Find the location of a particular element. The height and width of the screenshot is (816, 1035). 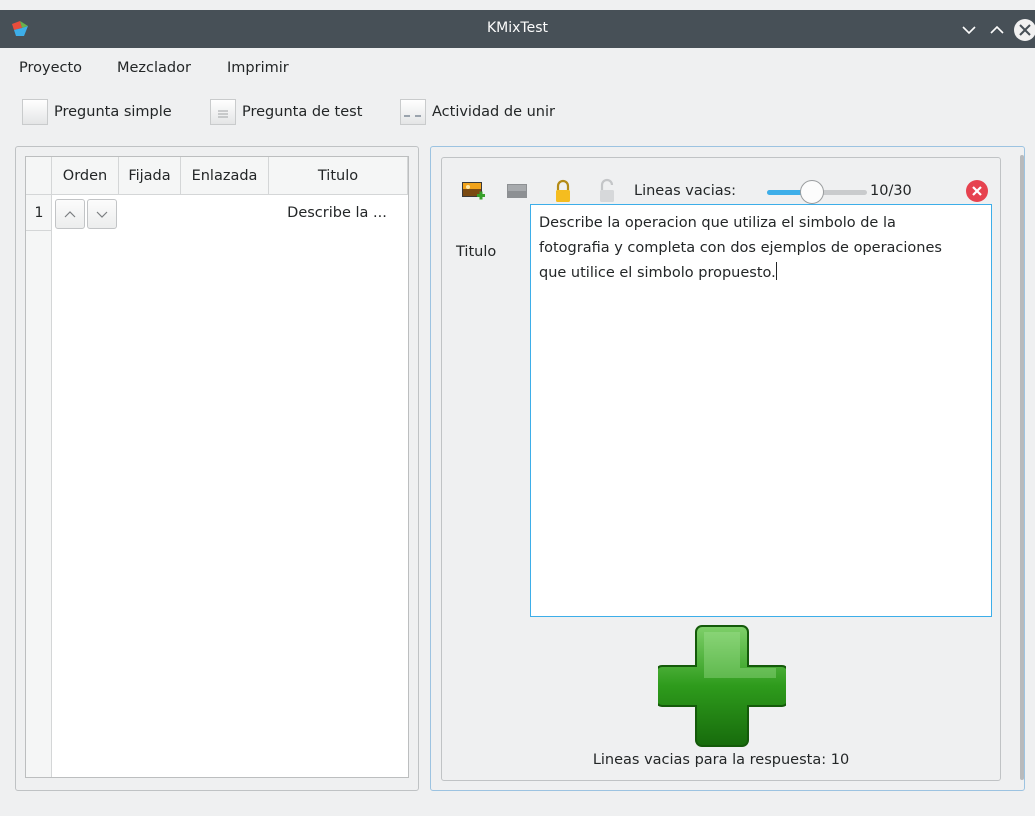

table-header: Orden Fijada Enlazada Titulo is located at coordinates (217, 176).